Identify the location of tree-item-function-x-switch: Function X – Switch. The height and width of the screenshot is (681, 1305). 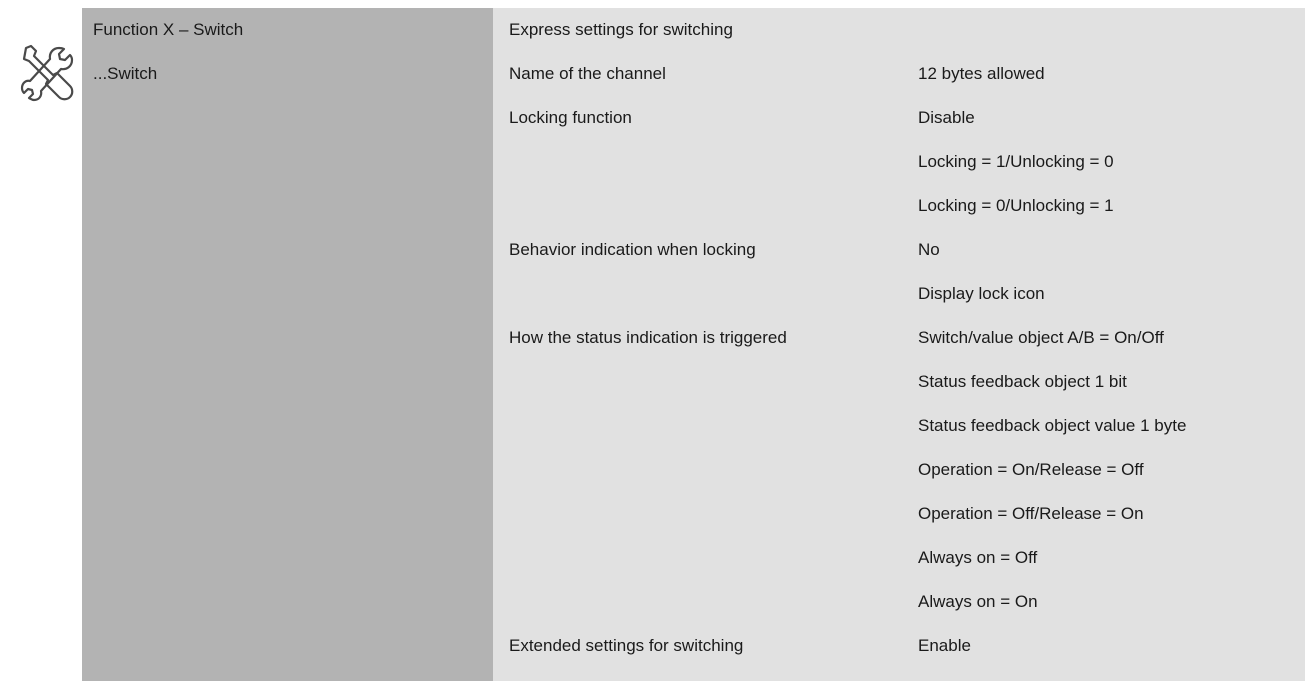
(168, 30).